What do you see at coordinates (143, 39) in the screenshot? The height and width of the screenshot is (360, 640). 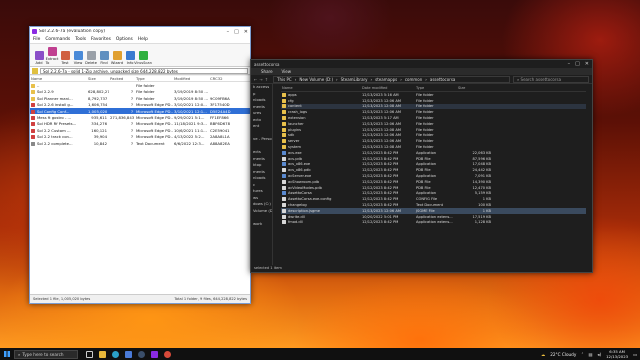 I see `menu-help: Help` at bounding box center [143, 39].